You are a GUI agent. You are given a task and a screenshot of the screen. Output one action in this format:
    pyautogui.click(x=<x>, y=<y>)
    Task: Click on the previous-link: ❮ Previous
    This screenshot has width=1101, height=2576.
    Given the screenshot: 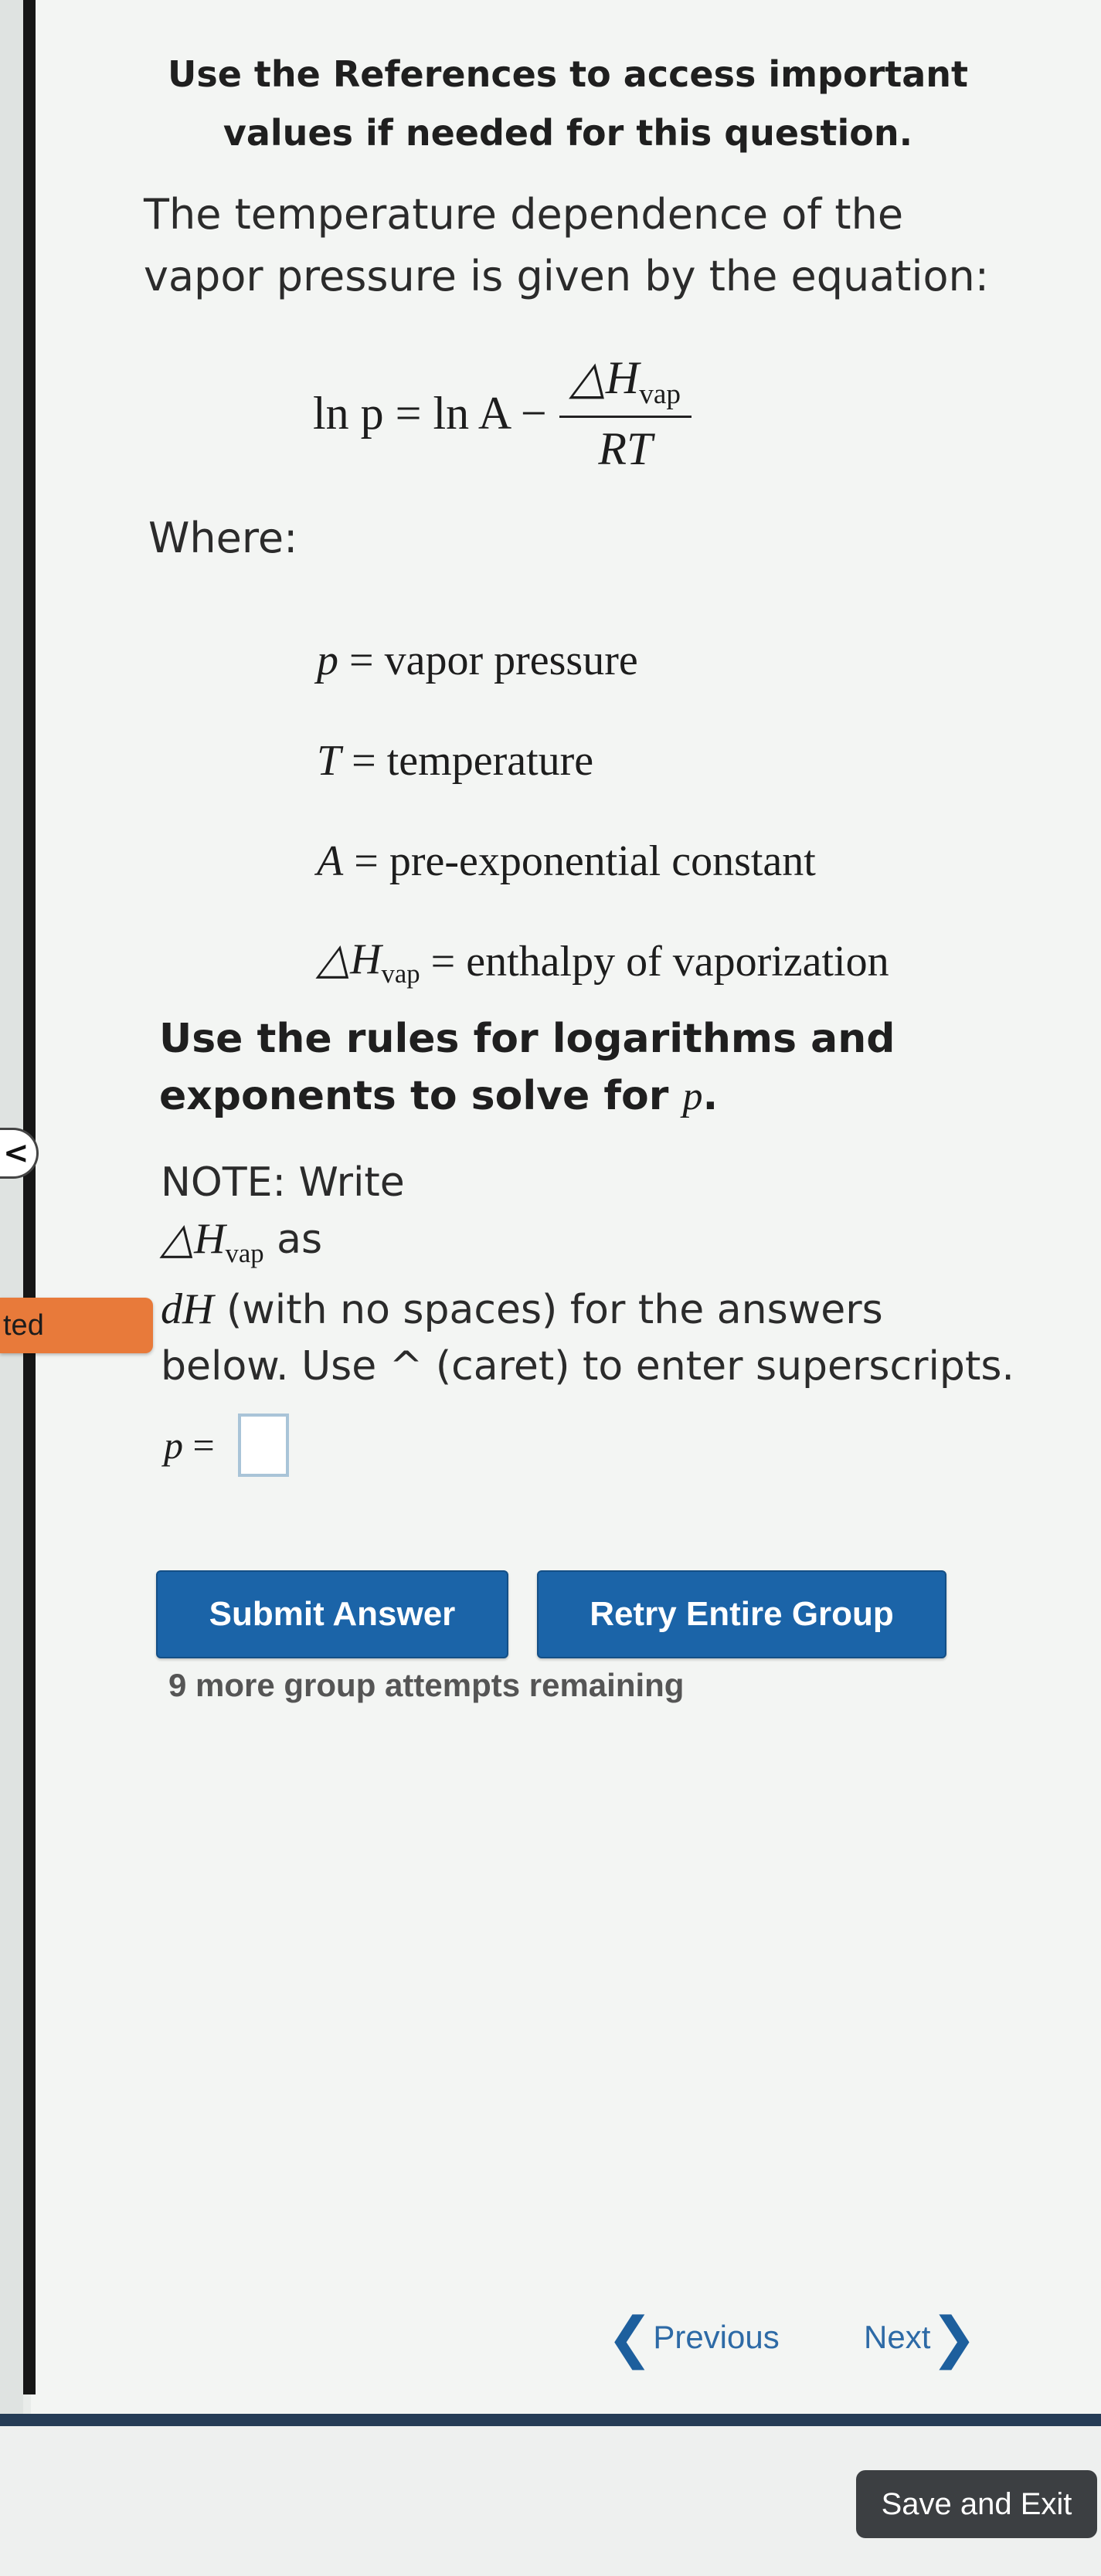 What is the action you would take?
    pyautogui.click(x=693, y=2337)
    